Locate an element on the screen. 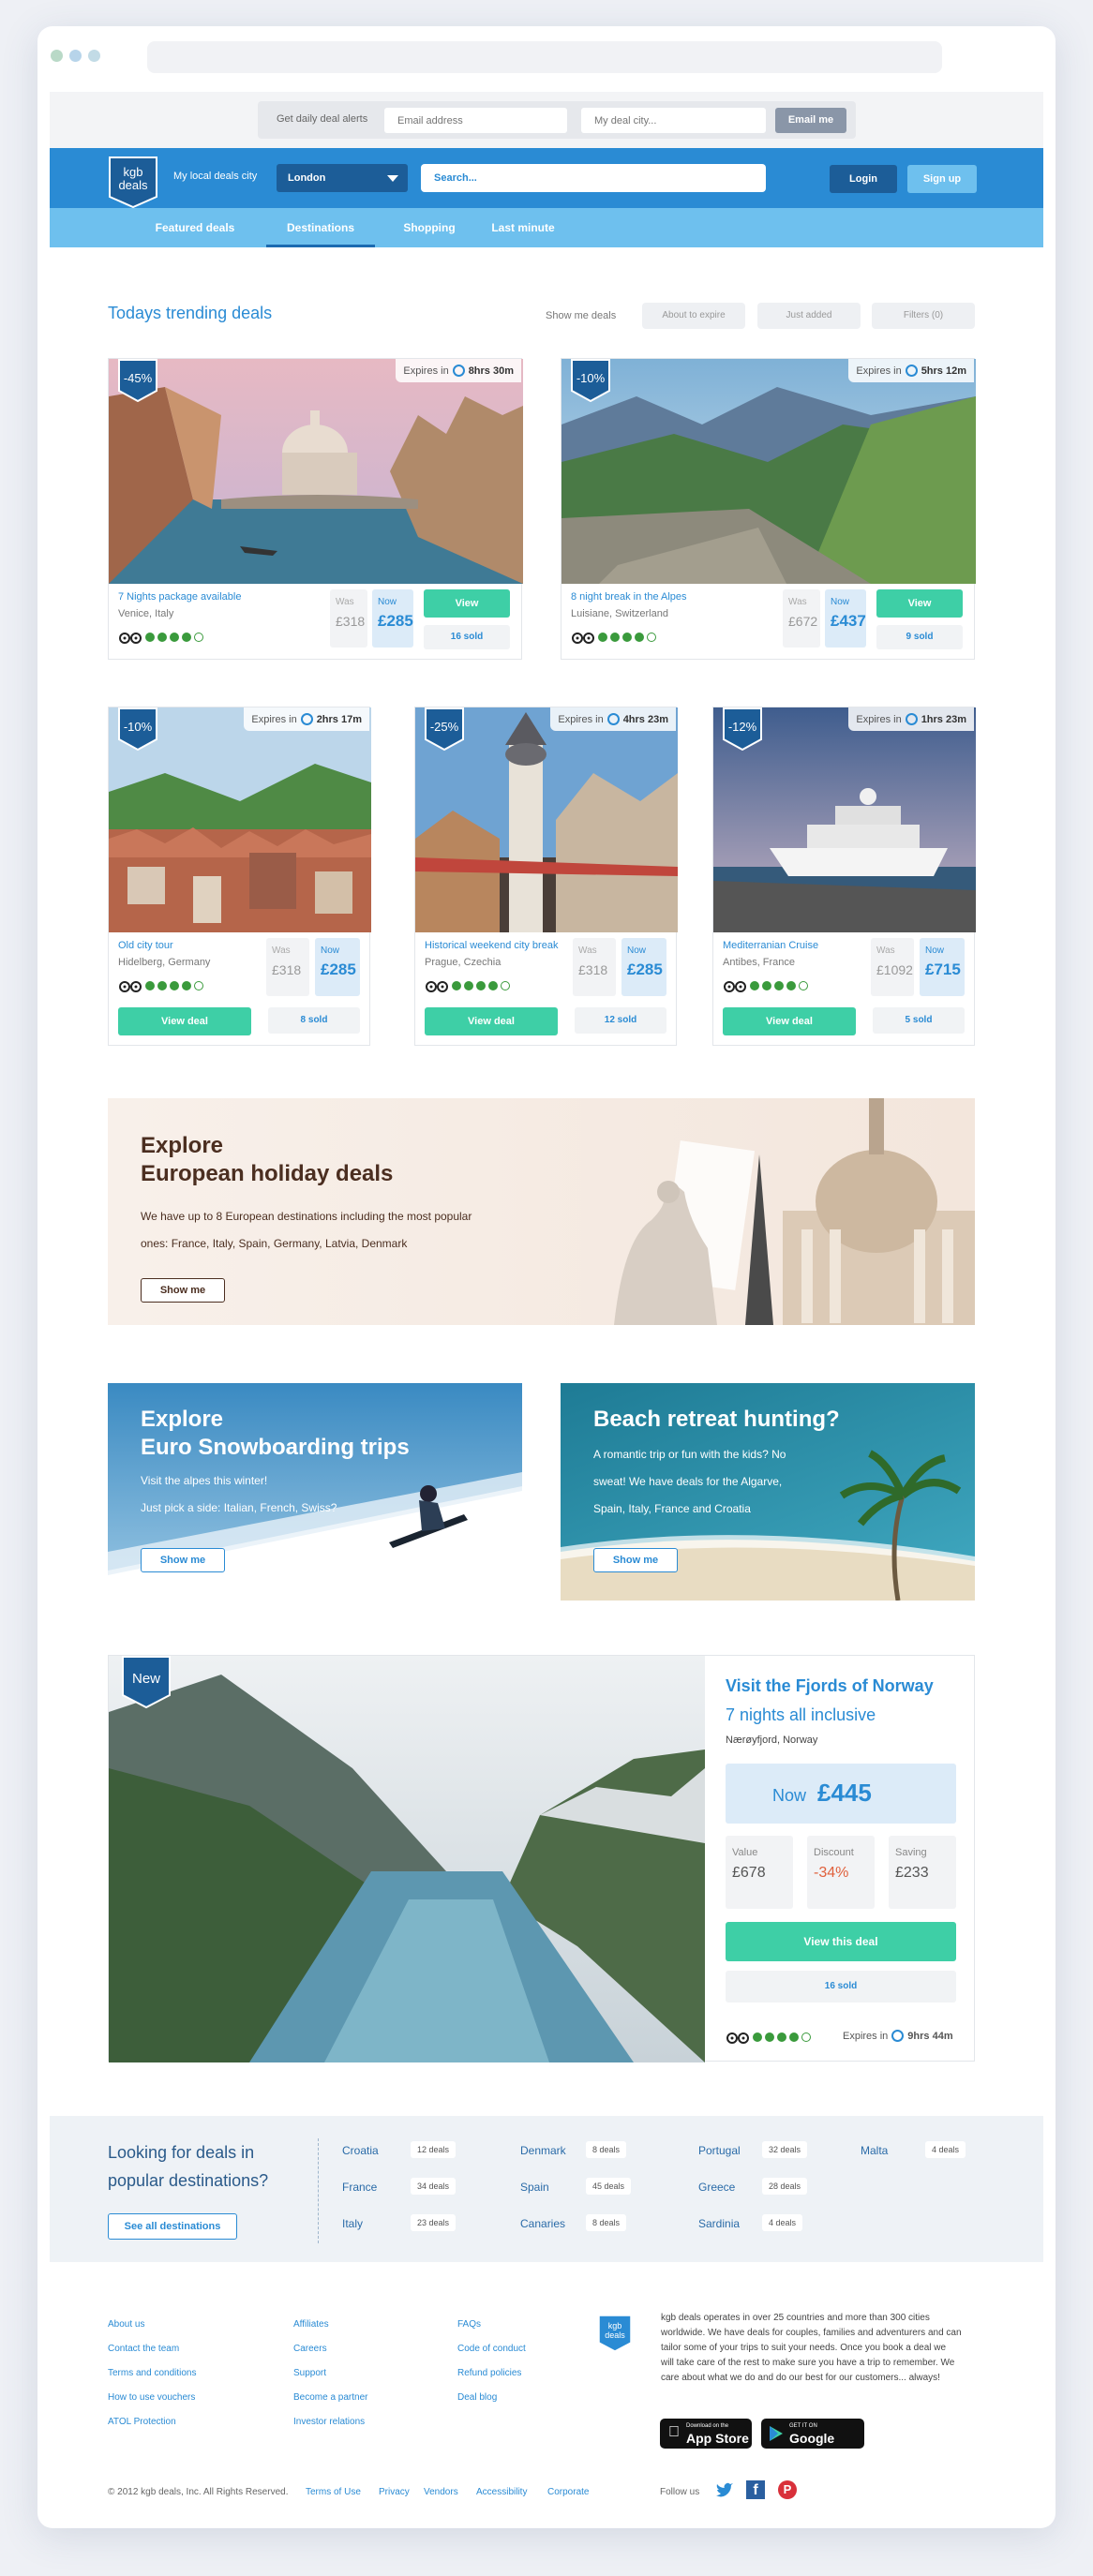 This screenshot has height=2576, width=1093. see-all-destinations-button: See all destinations is located at coordinates (172, 2226).